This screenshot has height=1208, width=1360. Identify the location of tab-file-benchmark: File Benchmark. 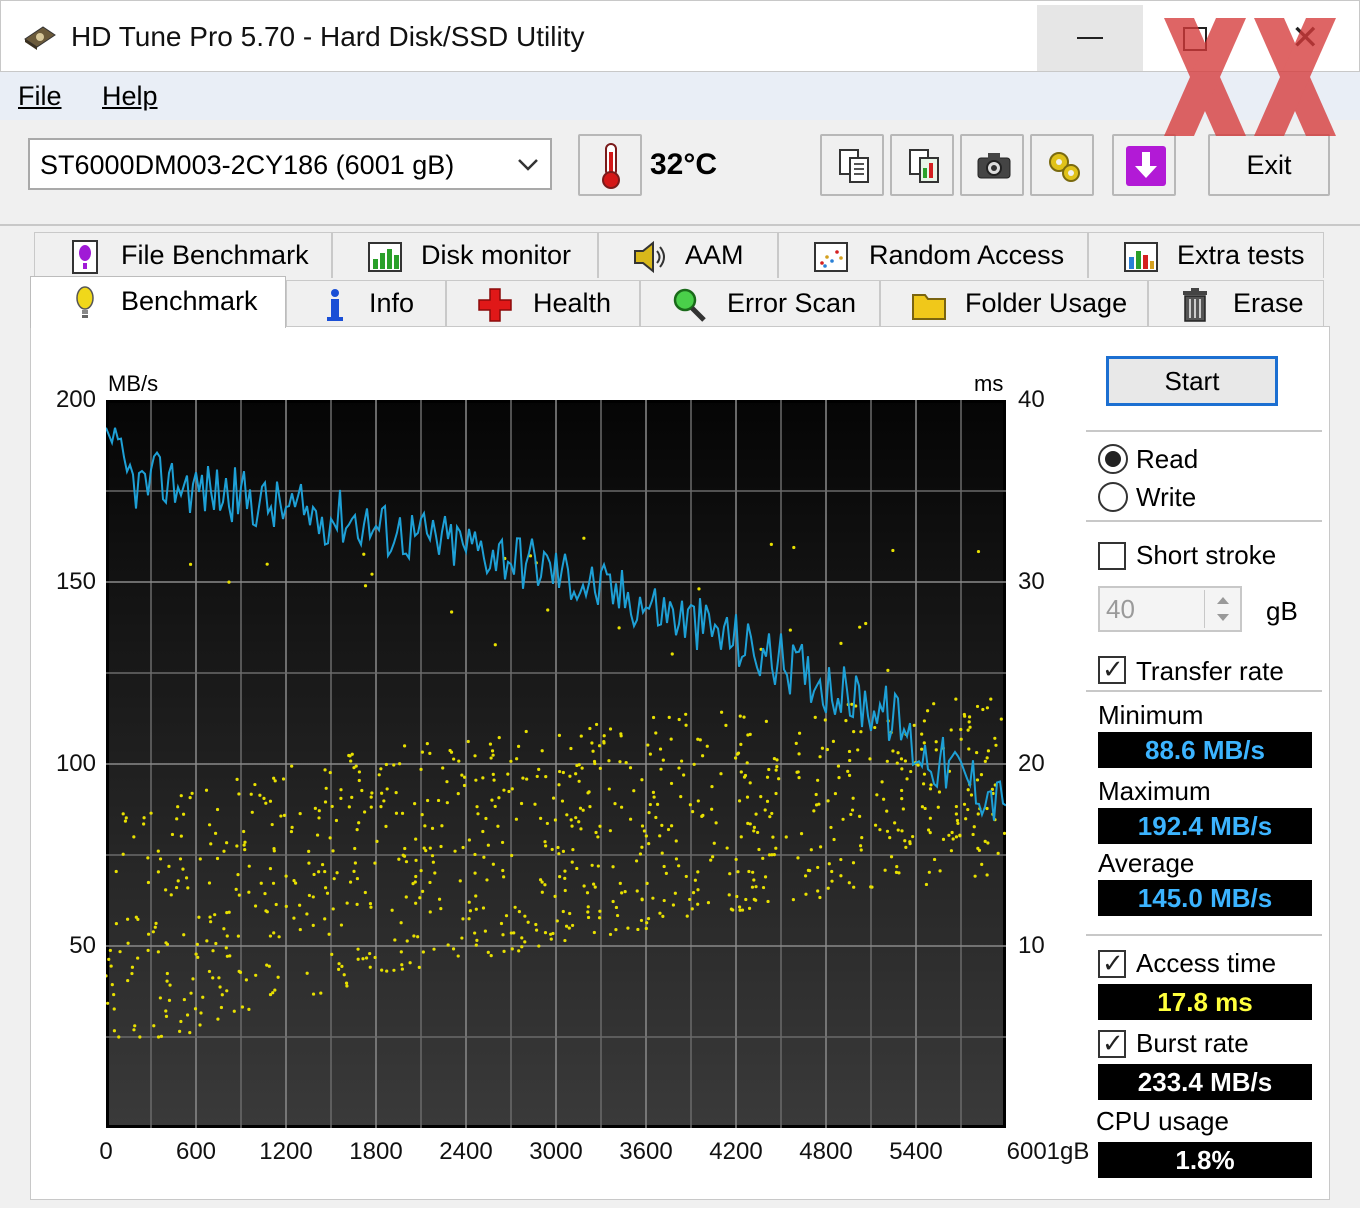
(183, 255).